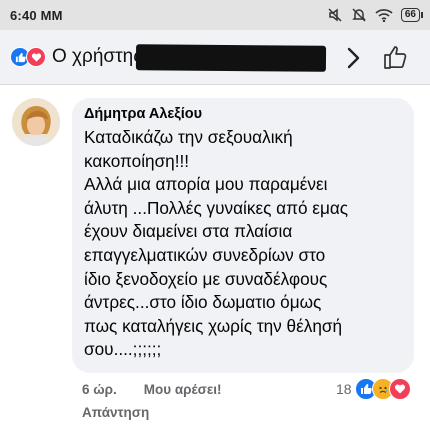 The height and width of the screenshot is (430, 430). Describe the element at coordinates (183, 389) in the screenshot. I see `like-button: Μου αρέσει!` at that location.